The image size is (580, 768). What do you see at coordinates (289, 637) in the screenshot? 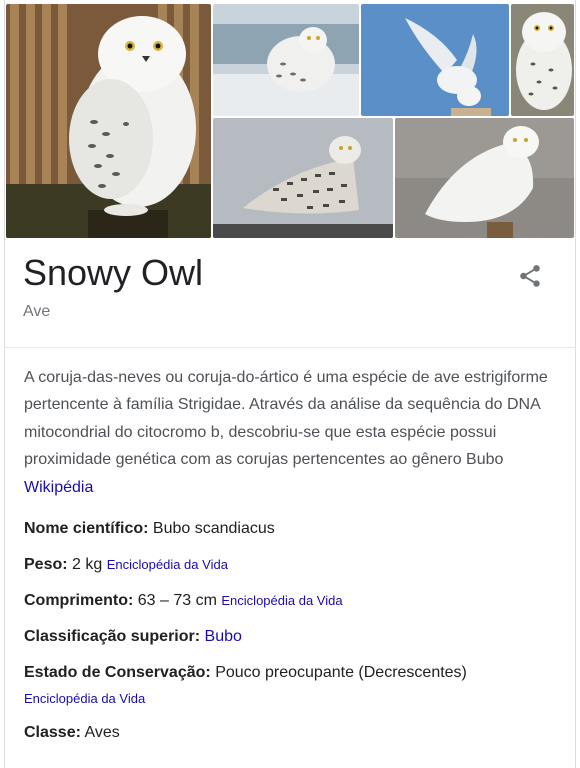
I see `fact-higher-classification: Classificação superior: Bubo` at bounding box center [289, 637].